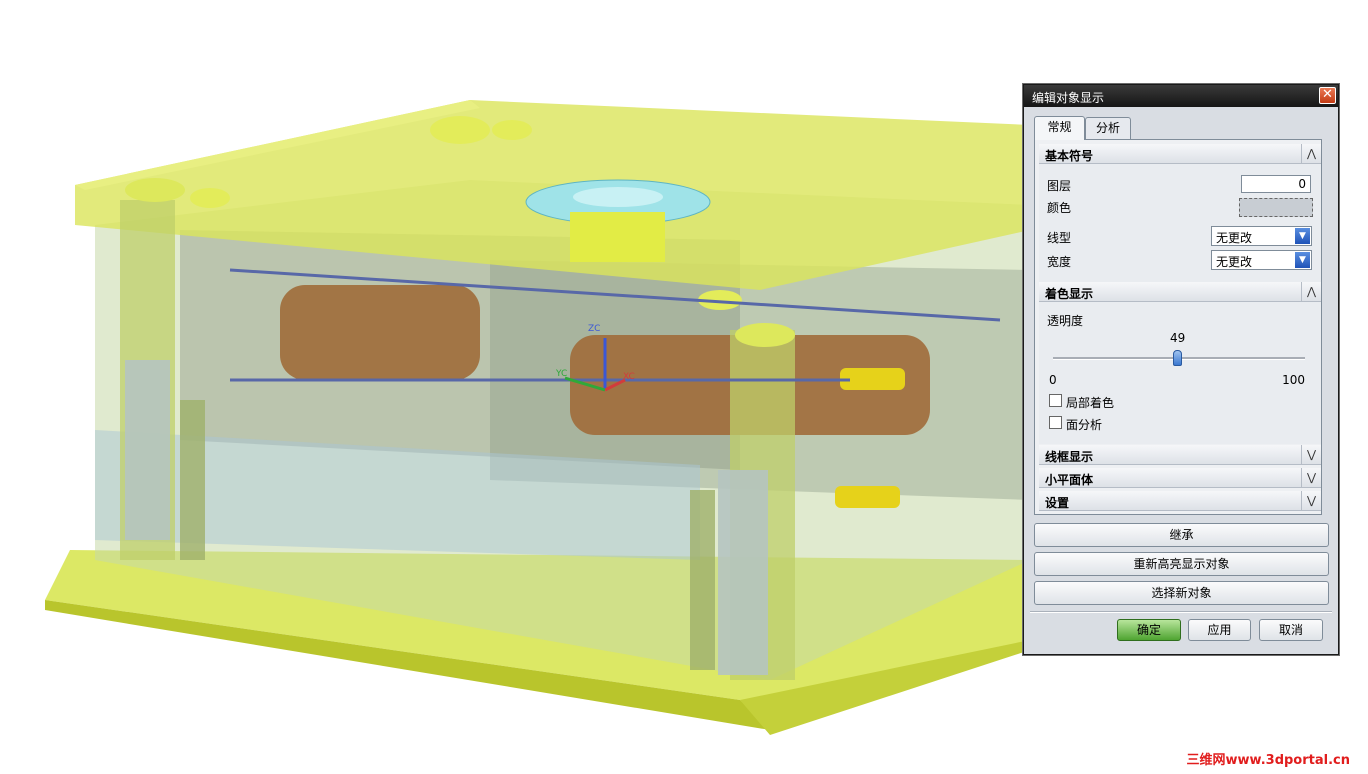 The image size is (1368, 774). What do you see at coordinates (1181, 96) in the screenshot?
I see `dialog-titlebar: 编辑对象显示 ✕` at bounding box center [1181, 96].